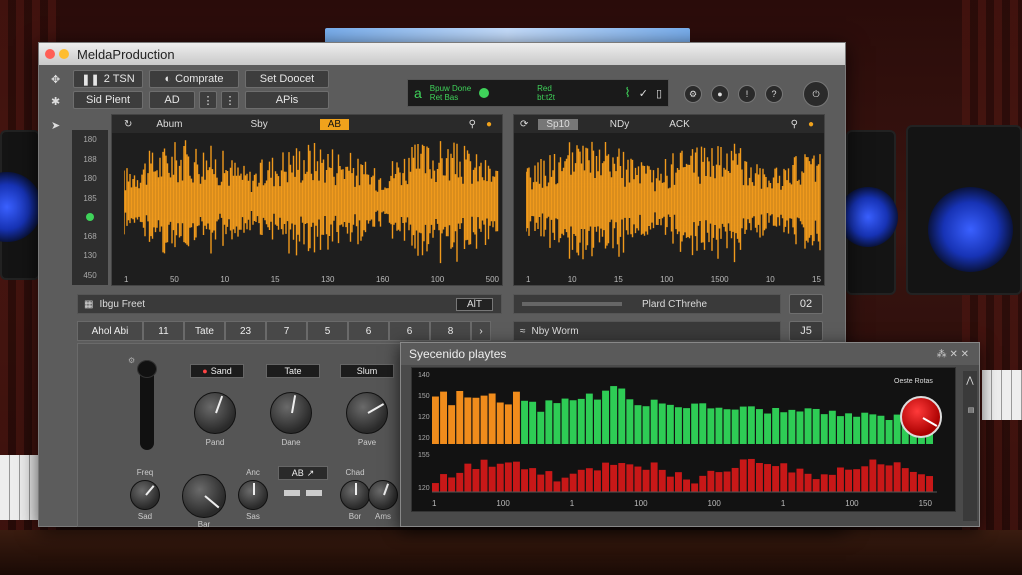  I want to click on value-row-next: ›, so click(481, 331).